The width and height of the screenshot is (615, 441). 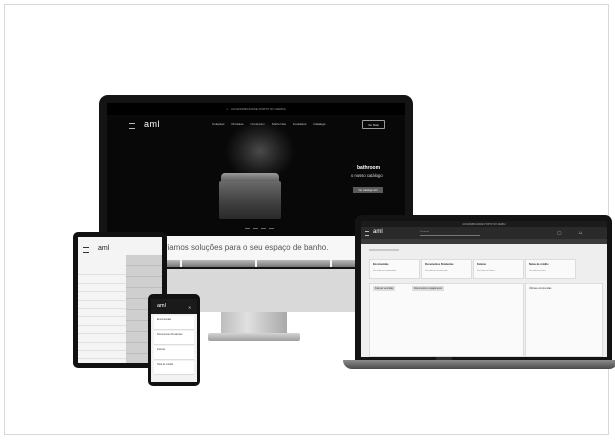 What do you see at coordinates (250, 200) in the screenshot?
I see `hero-cabinet` at bounding box center [250, 200].